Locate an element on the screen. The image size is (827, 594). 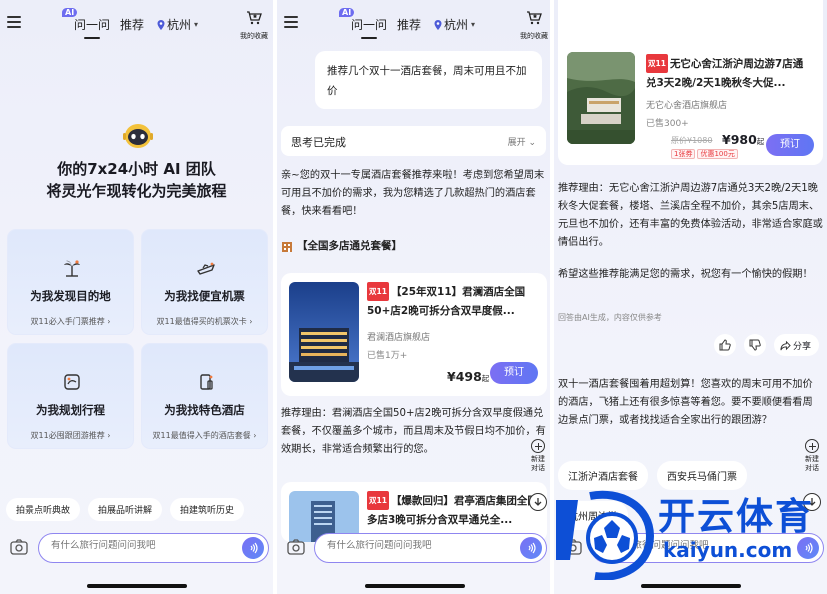
closing-wish: 希望这些推荐能满足您的需求，祝您有一个愉快的假期！ is located at coordinates (685, 274).